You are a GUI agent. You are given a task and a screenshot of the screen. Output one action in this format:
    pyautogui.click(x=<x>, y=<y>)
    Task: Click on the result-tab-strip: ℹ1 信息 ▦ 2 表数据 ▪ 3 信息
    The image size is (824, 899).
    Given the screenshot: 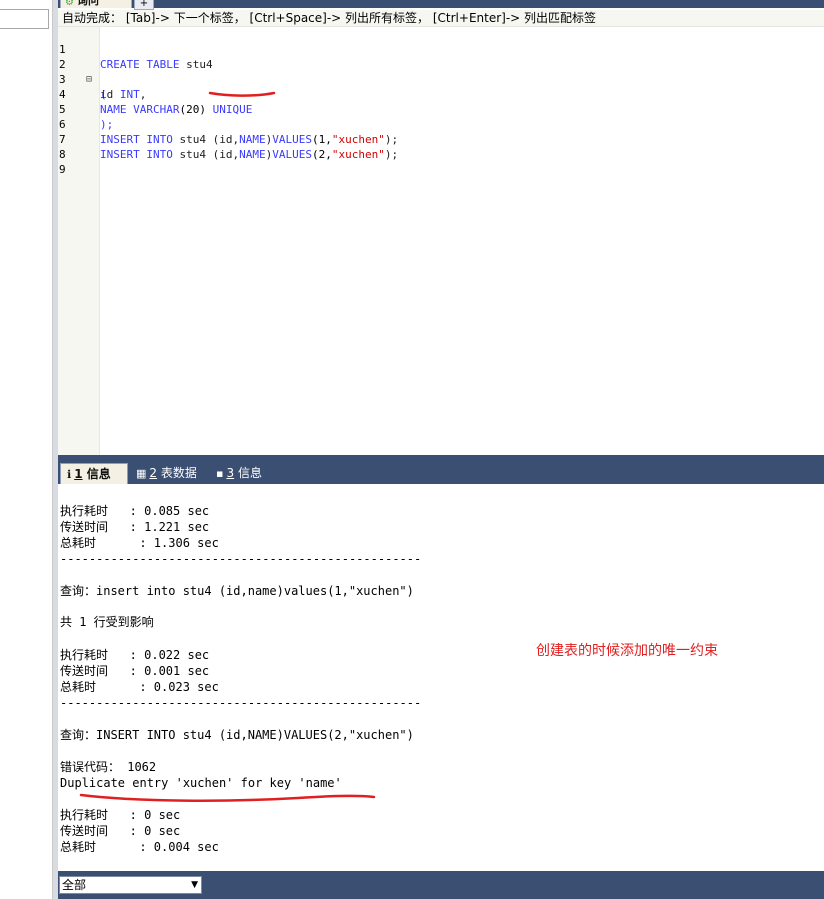 What is the action you would take?
    pyautogui.click(x=441, y=473)
    